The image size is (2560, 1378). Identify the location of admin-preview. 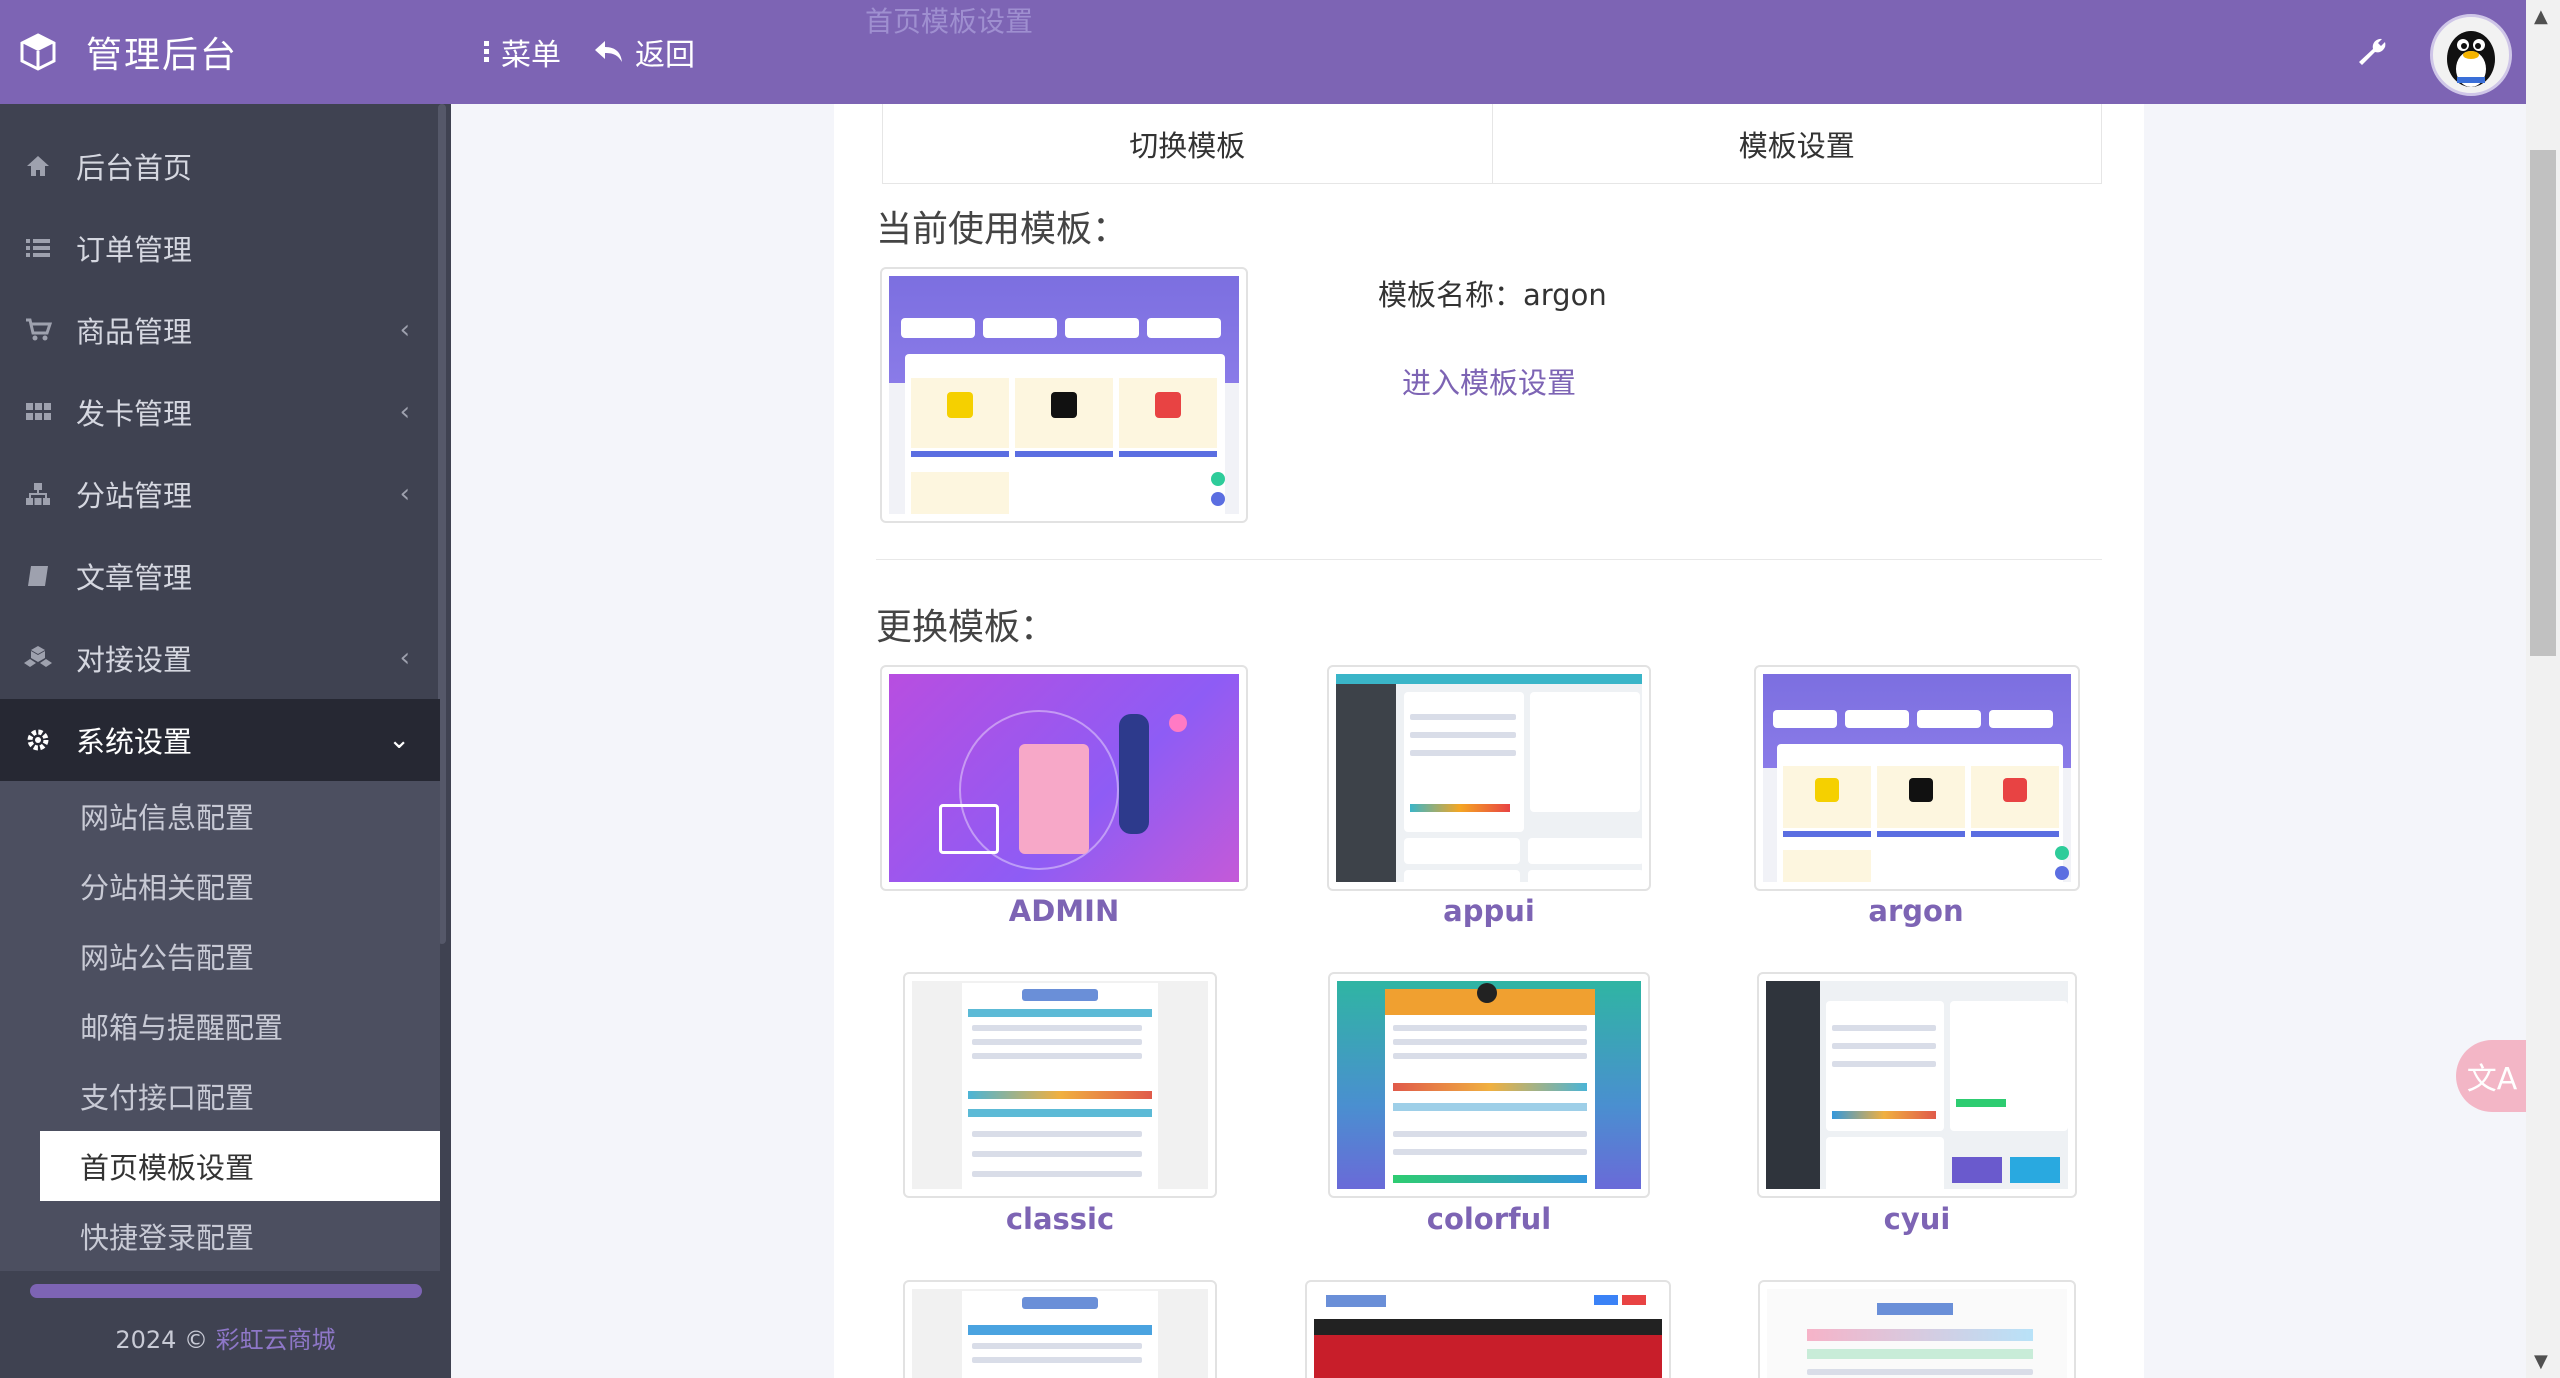
(1064, 778).